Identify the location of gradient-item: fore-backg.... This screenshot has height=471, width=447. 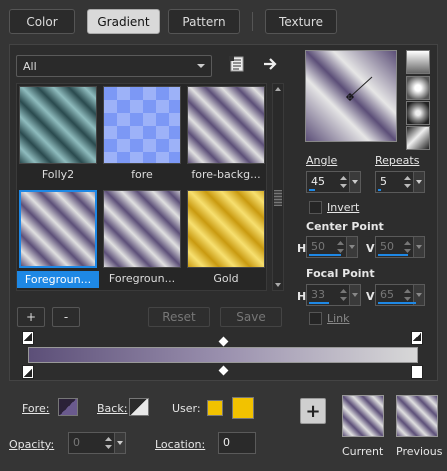
(226, 134).